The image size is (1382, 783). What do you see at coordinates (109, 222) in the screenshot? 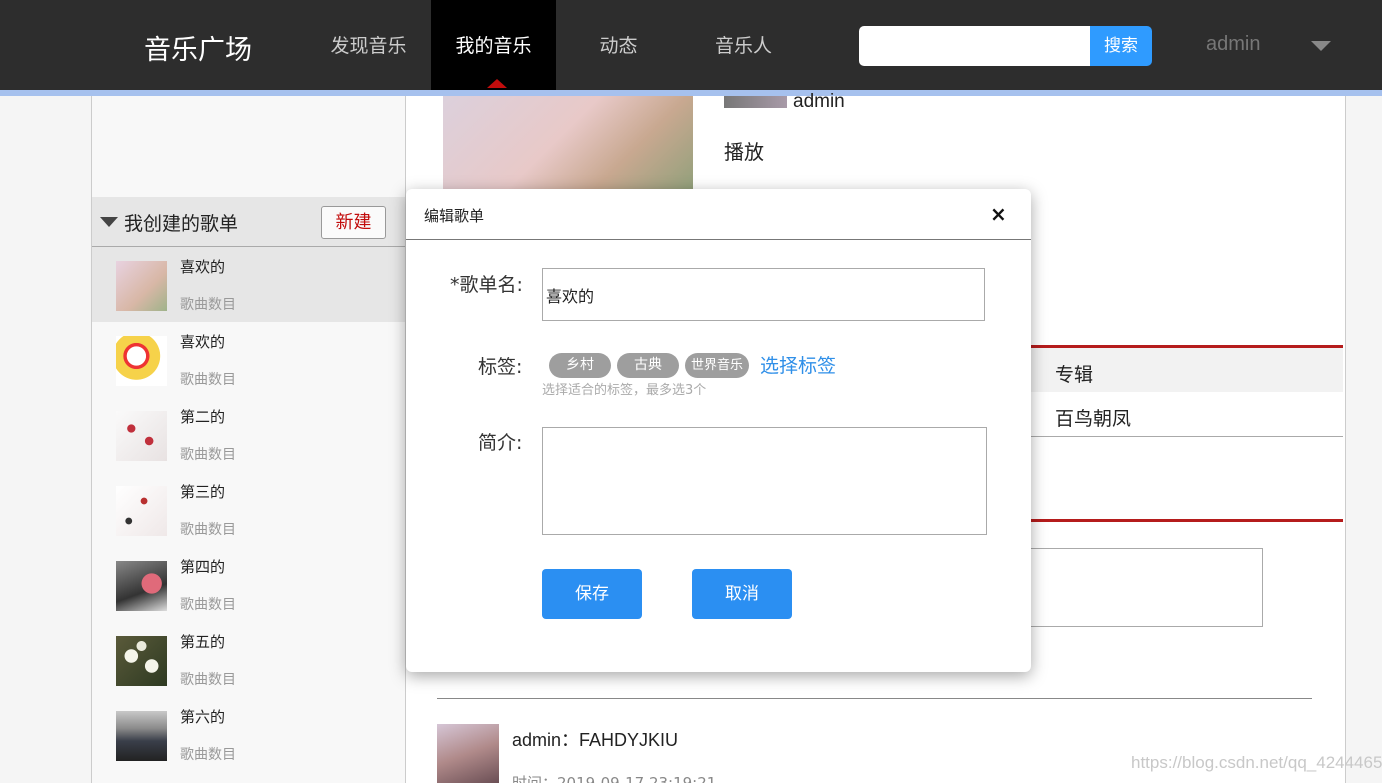
I see `caret-down-icon` at bounding box center [109, 222].